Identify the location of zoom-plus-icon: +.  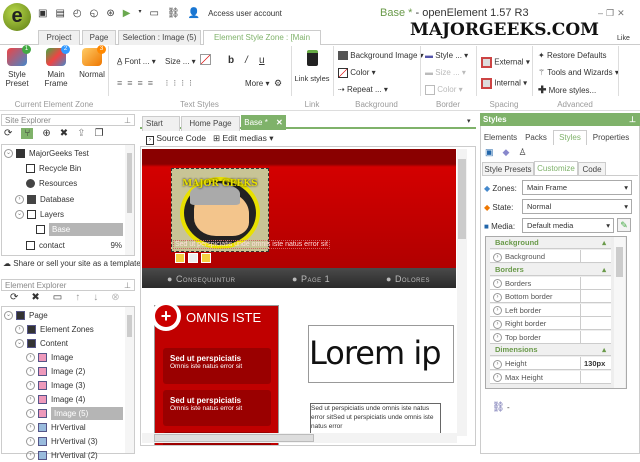
(166, 316).